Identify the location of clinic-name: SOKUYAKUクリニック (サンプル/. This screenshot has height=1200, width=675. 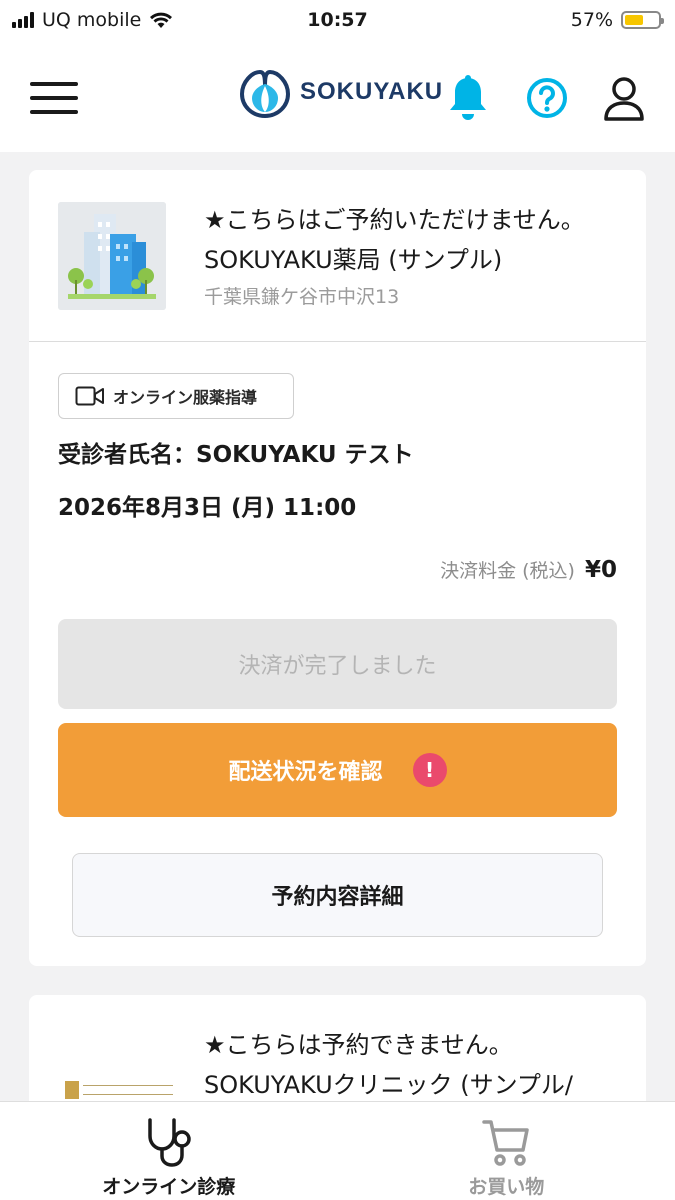
(389, 1085).